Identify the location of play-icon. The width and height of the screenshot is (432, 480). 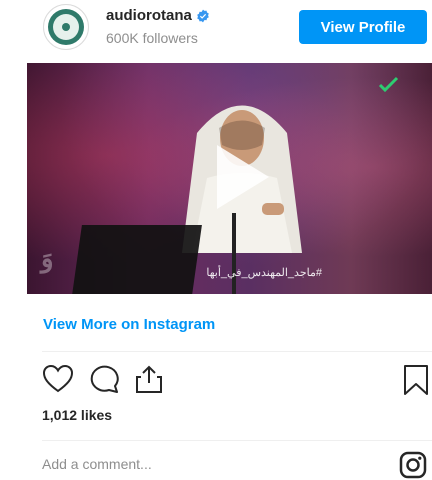
(237, 177).